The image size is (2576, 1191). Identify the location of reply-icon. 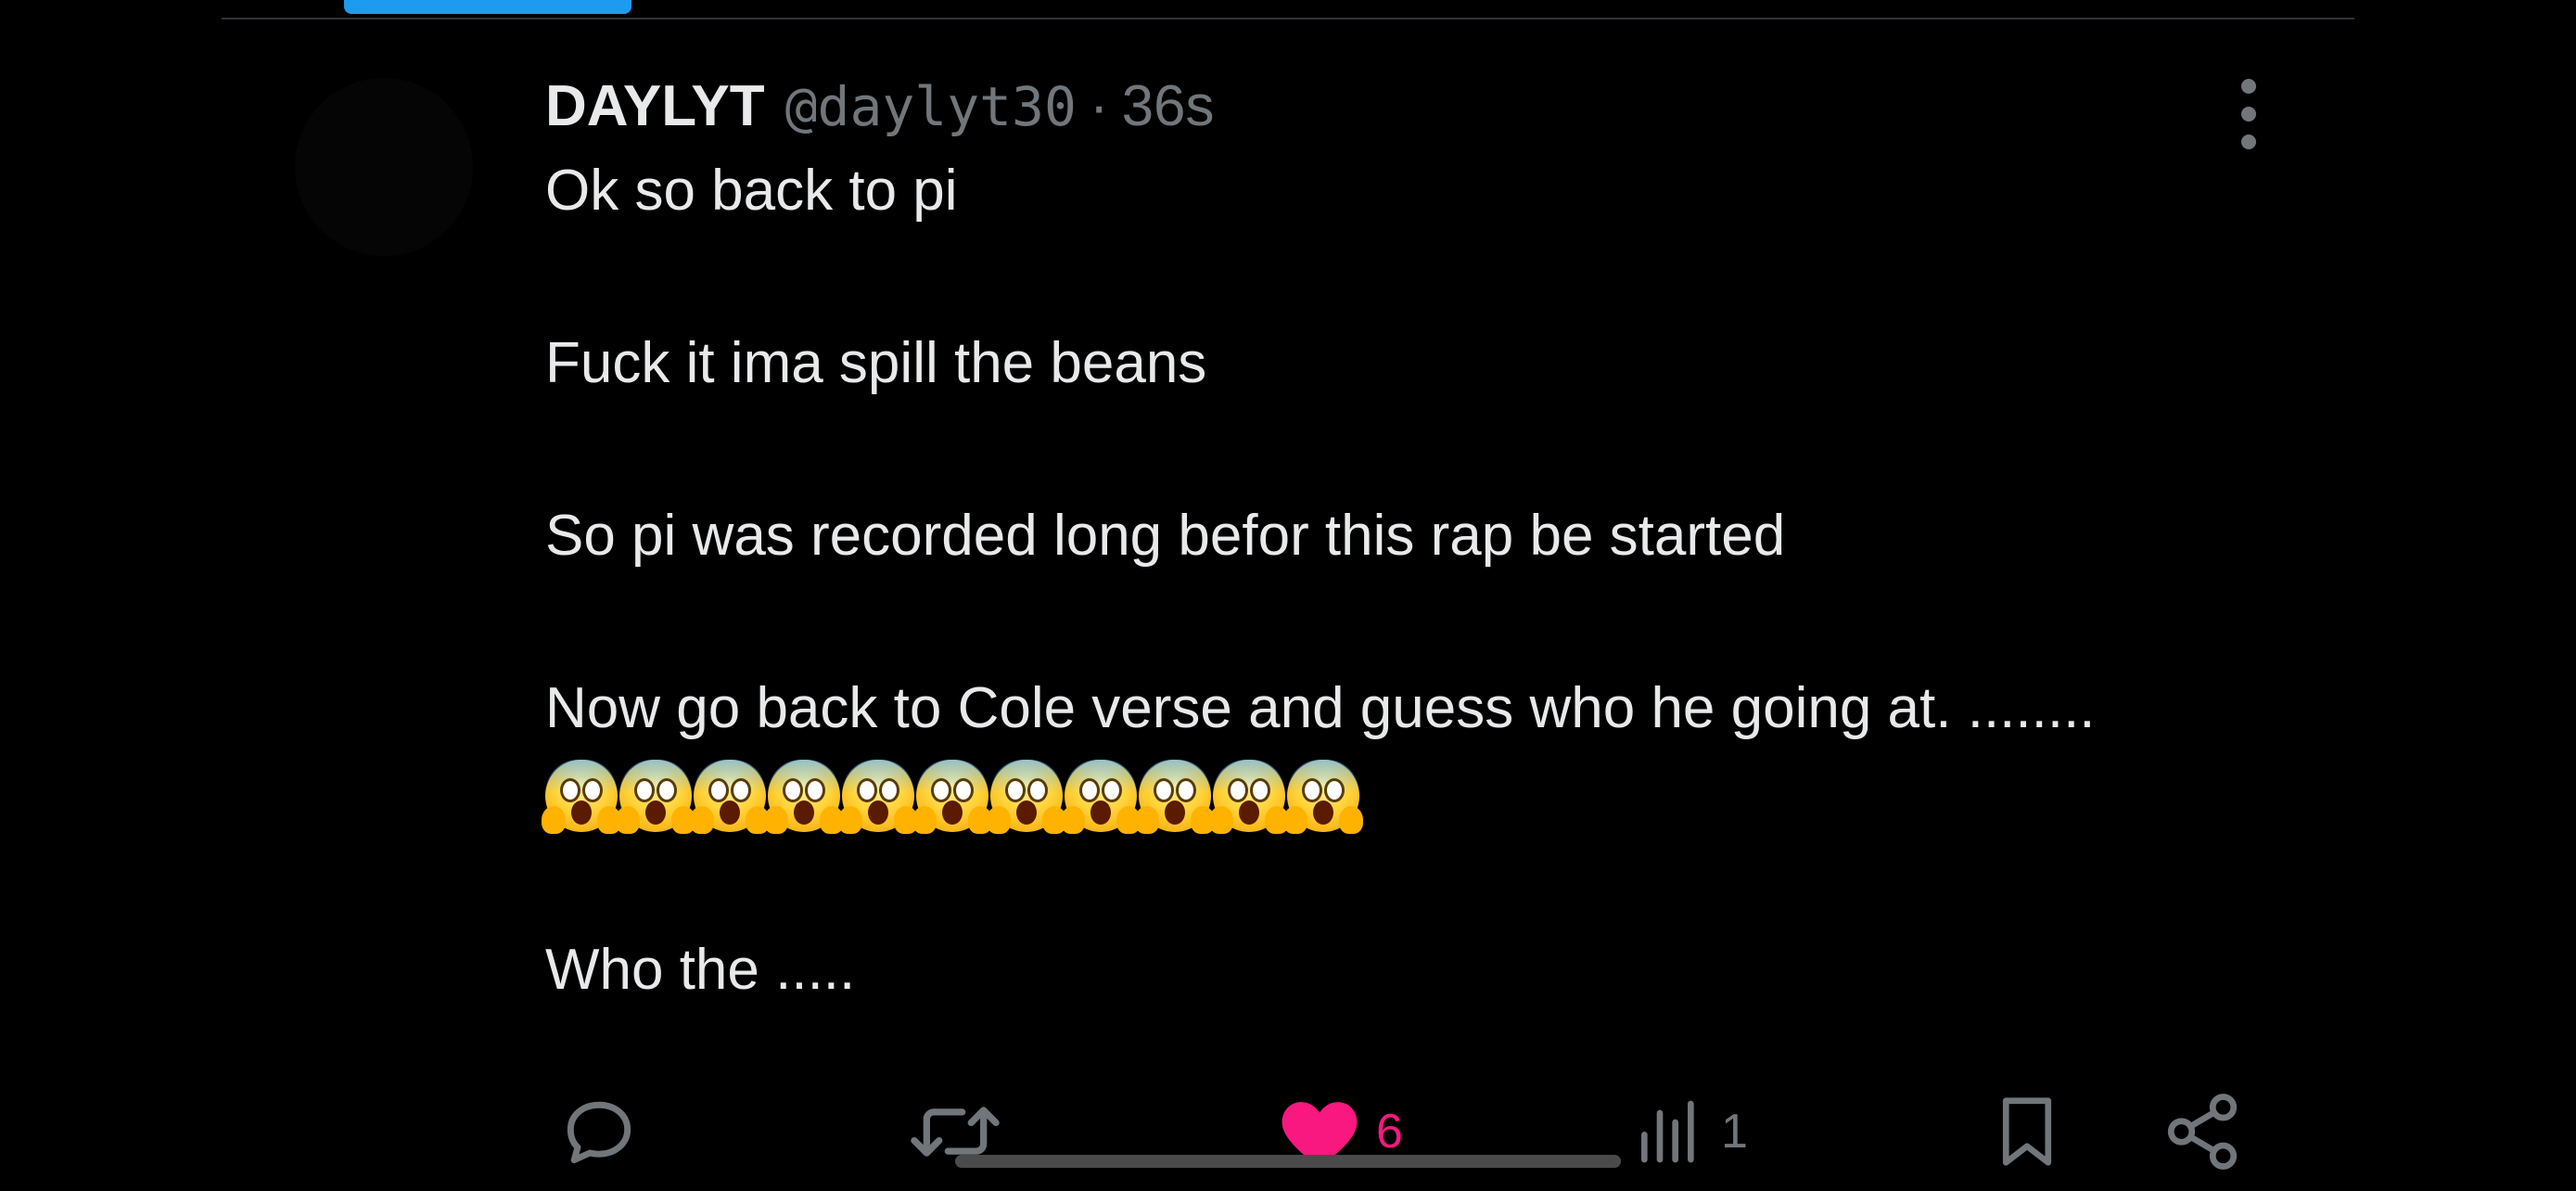
(599, 1132).